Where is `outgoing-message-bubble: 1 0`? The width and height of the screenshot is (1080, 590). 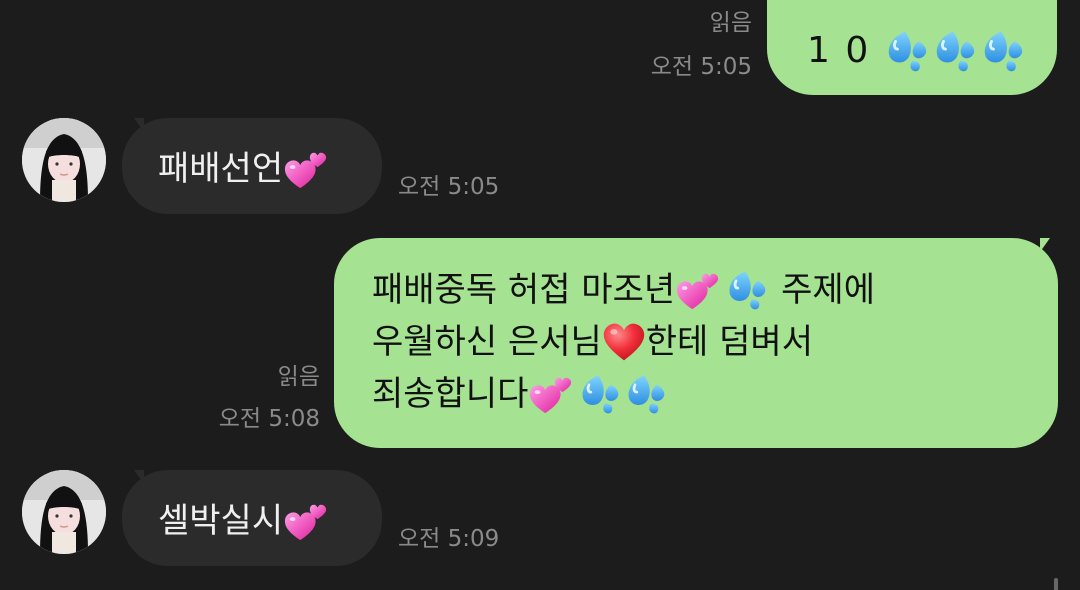
outgoing-message-bubble: 1 0 is located at coordinates (912, 47).